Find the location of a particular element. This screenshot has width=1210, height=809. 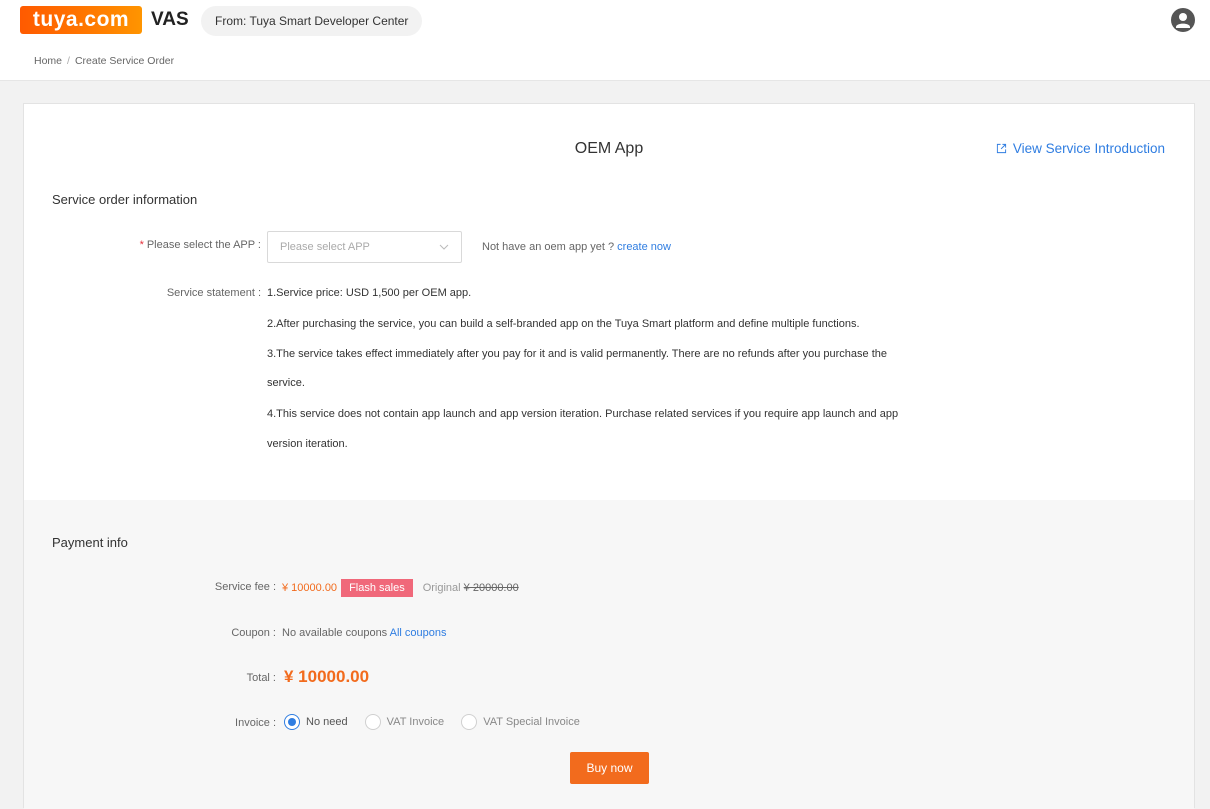

user-avatar-icon is located at coordinates (1183, 20).